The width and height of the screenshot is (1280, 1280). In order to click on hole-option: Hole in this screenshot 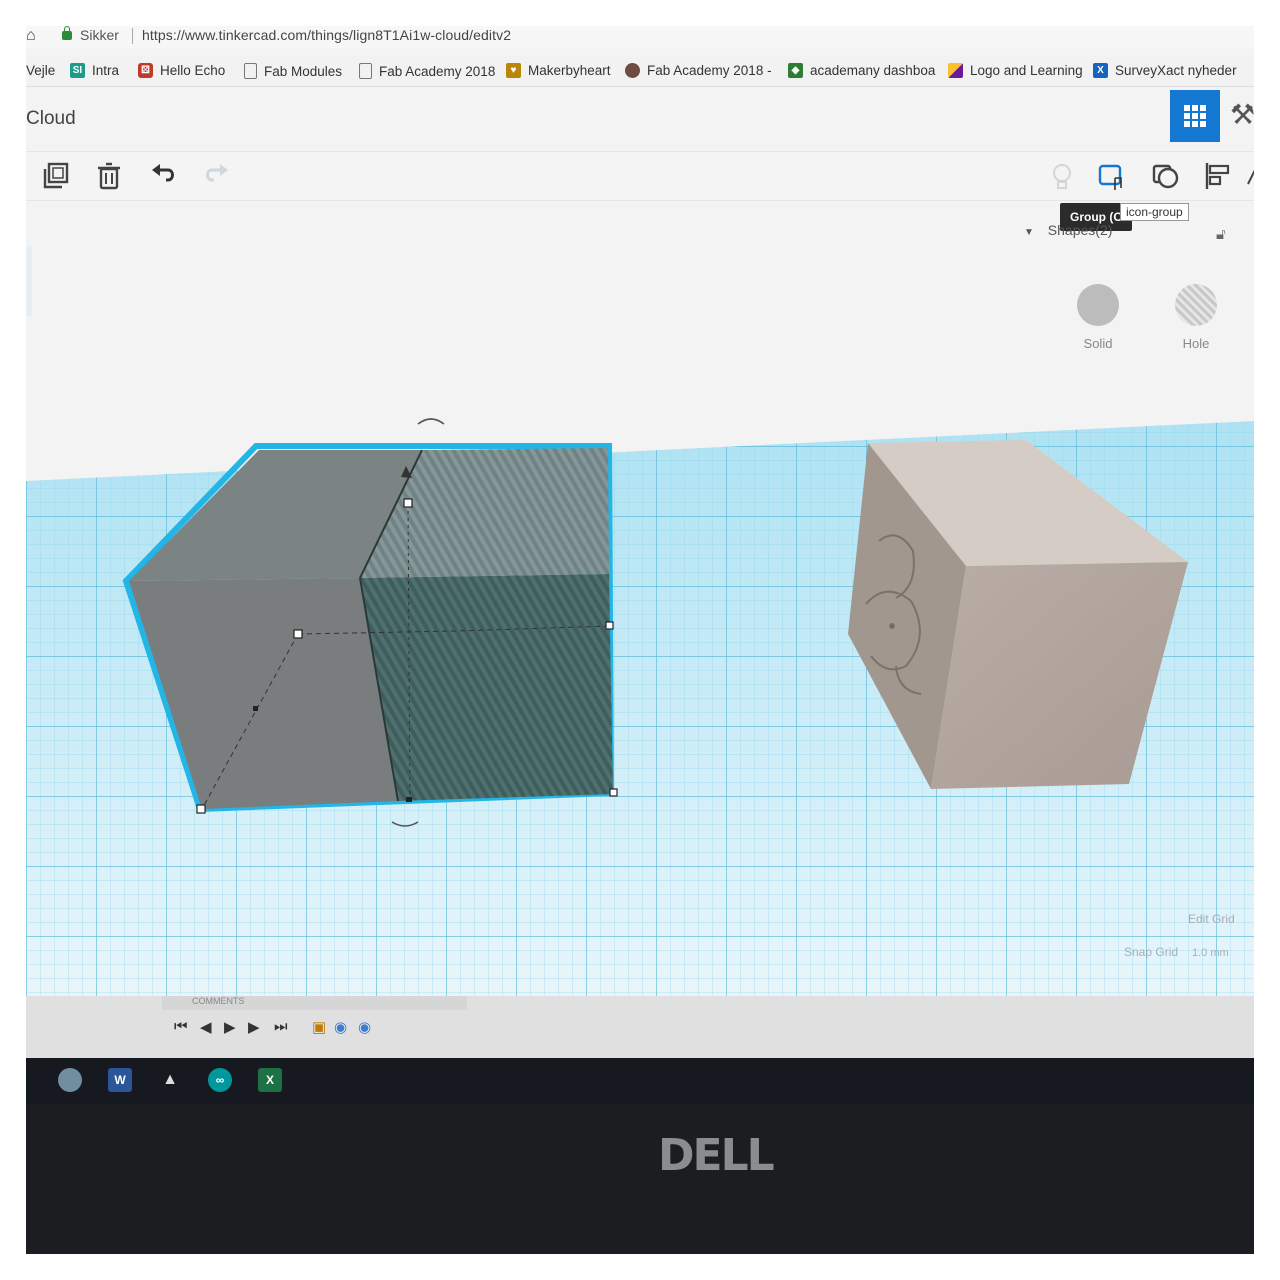, I will do `click(1196, 317)`.